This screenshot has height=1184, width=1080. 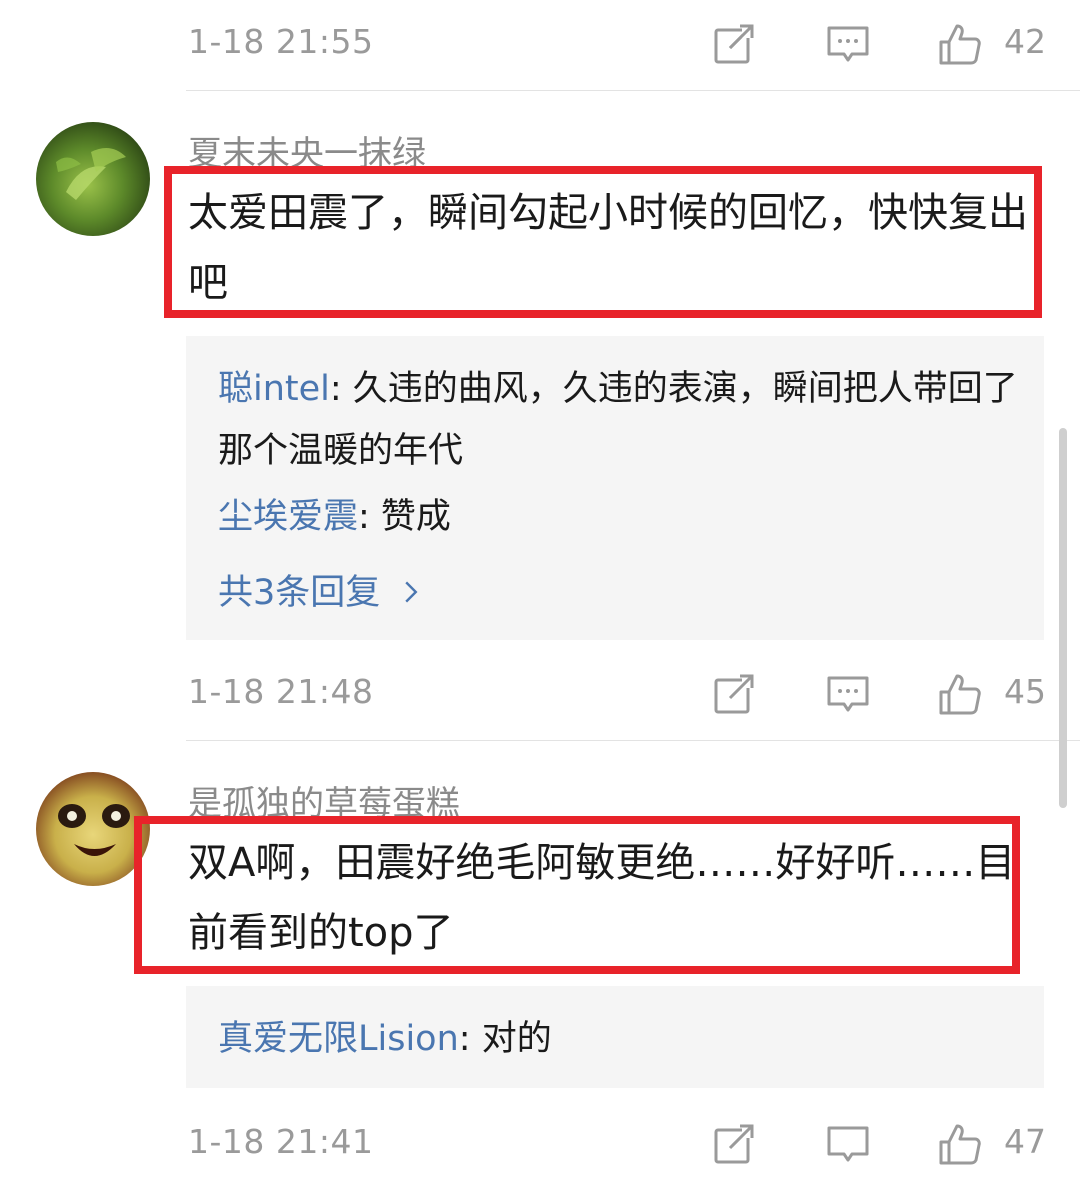 I want to click on reply-username: 真爱无限Lision, so click(x=338, y=1039).